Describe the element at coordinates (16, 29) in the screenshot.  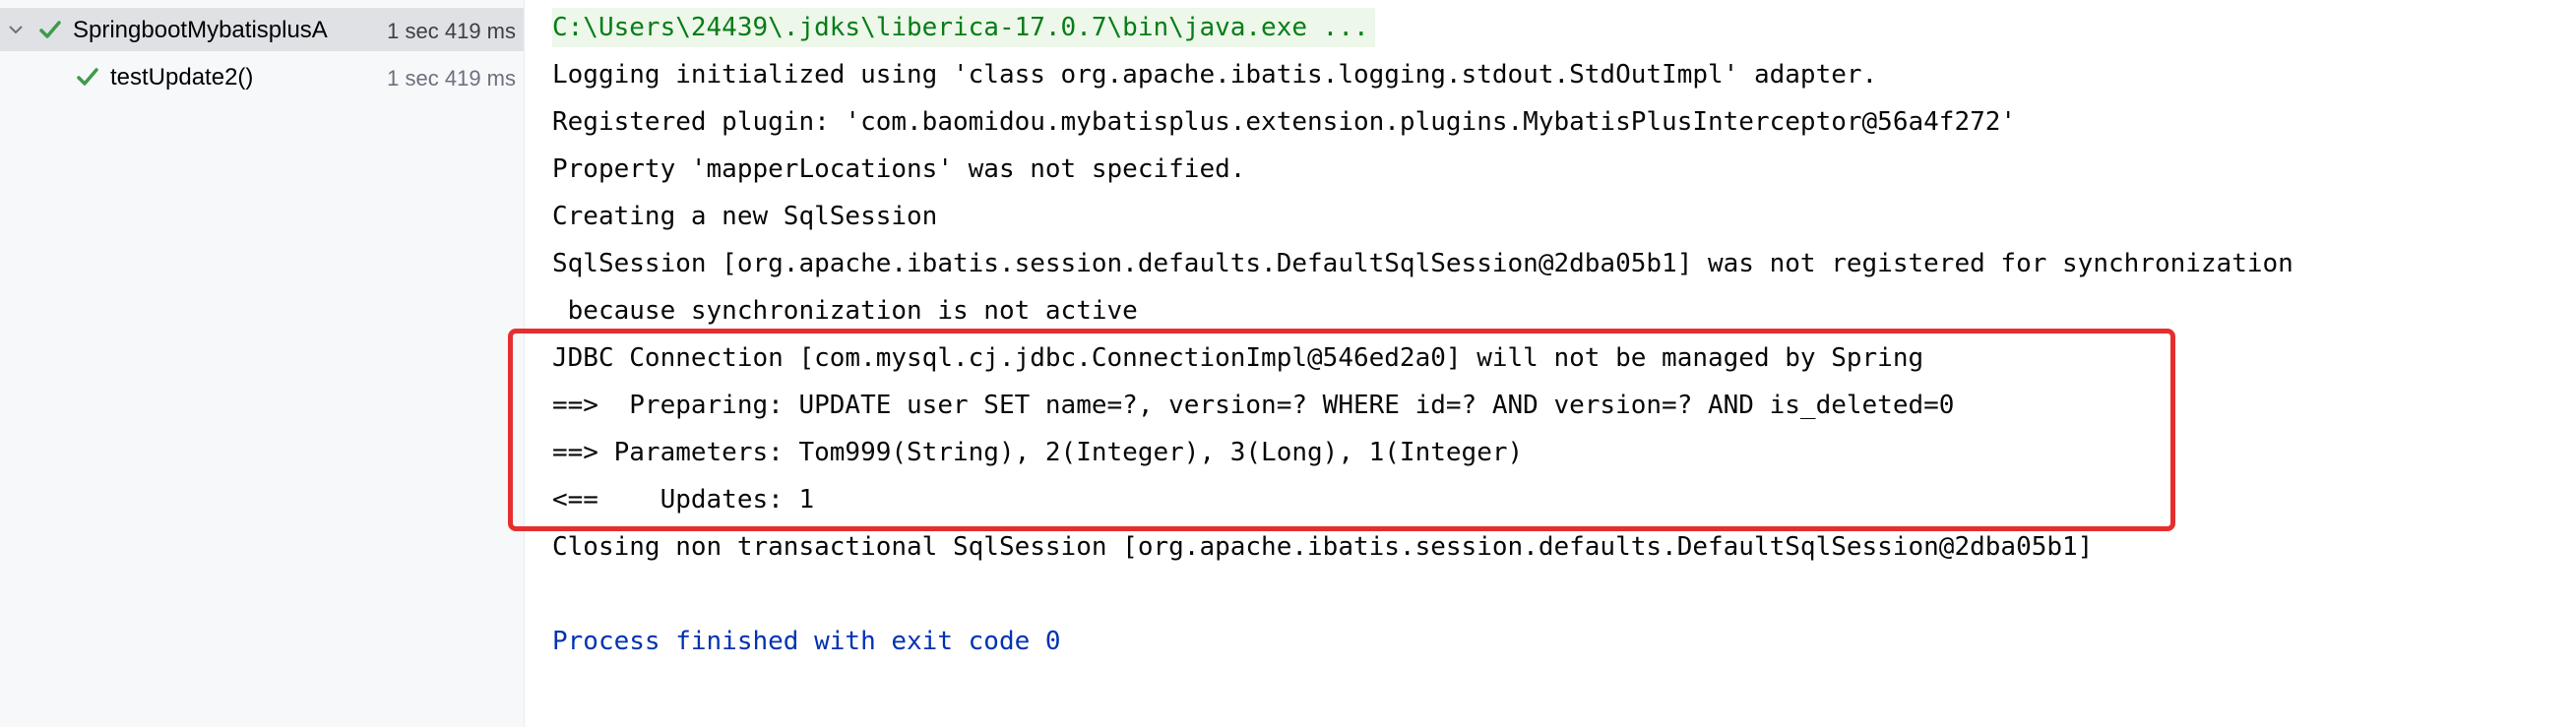
I see `chevron-down-icon` at that location.